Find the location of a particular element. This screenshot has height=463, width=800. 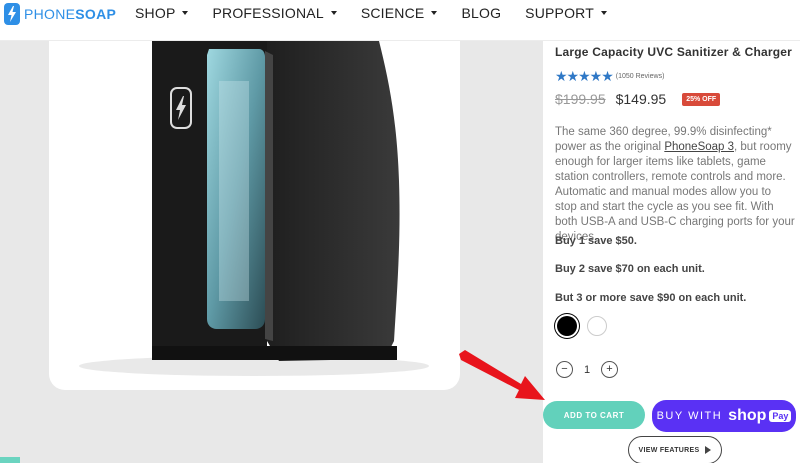

product-rating: ★★★★★ (1050 Reviews) is located at coordinates (609, 76).